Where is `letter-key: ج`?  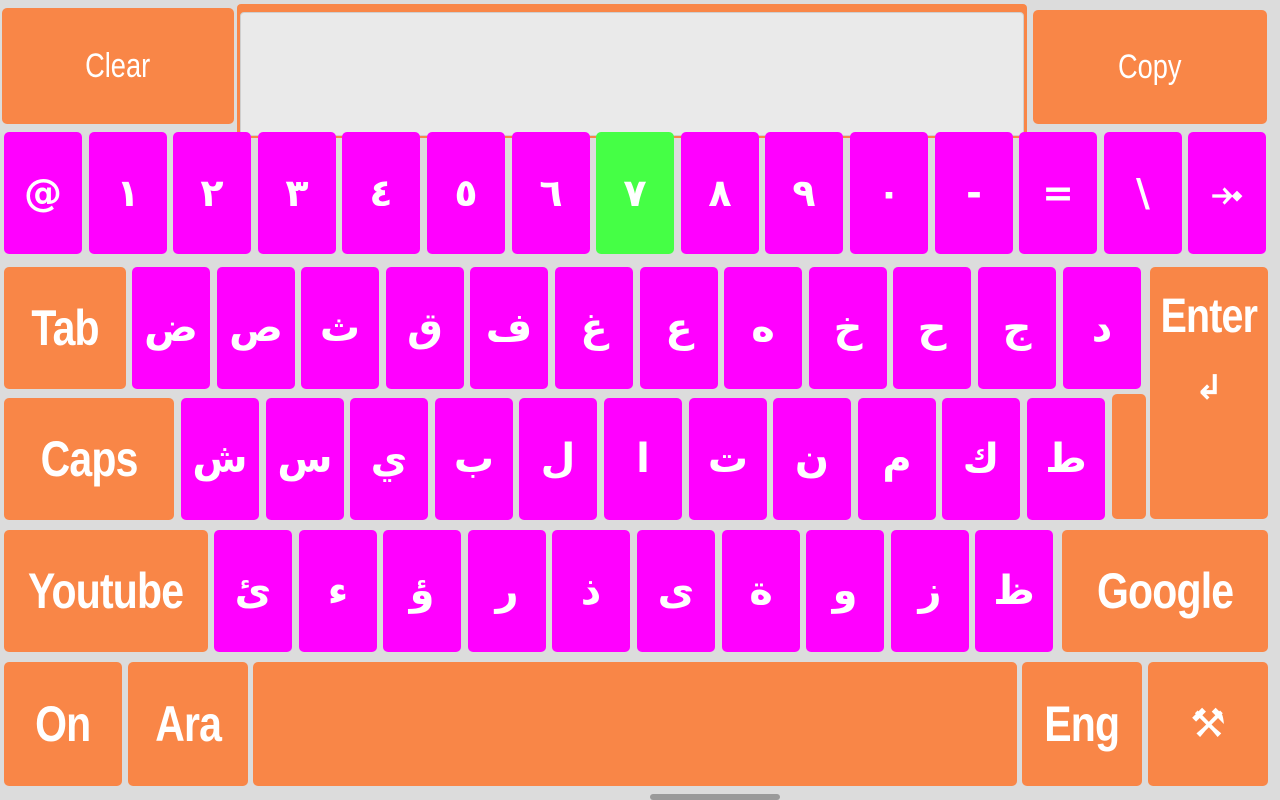 letter-key: ج is located at coordinates (1017, 328).